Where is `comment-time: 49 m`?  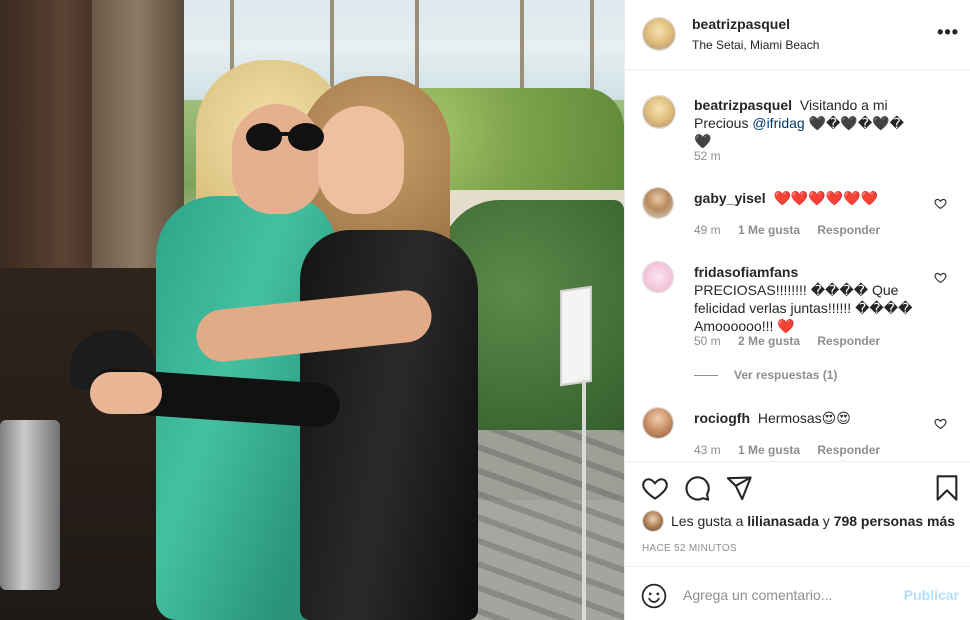 comment-time: 49 m is located at coordinates (707, 230).